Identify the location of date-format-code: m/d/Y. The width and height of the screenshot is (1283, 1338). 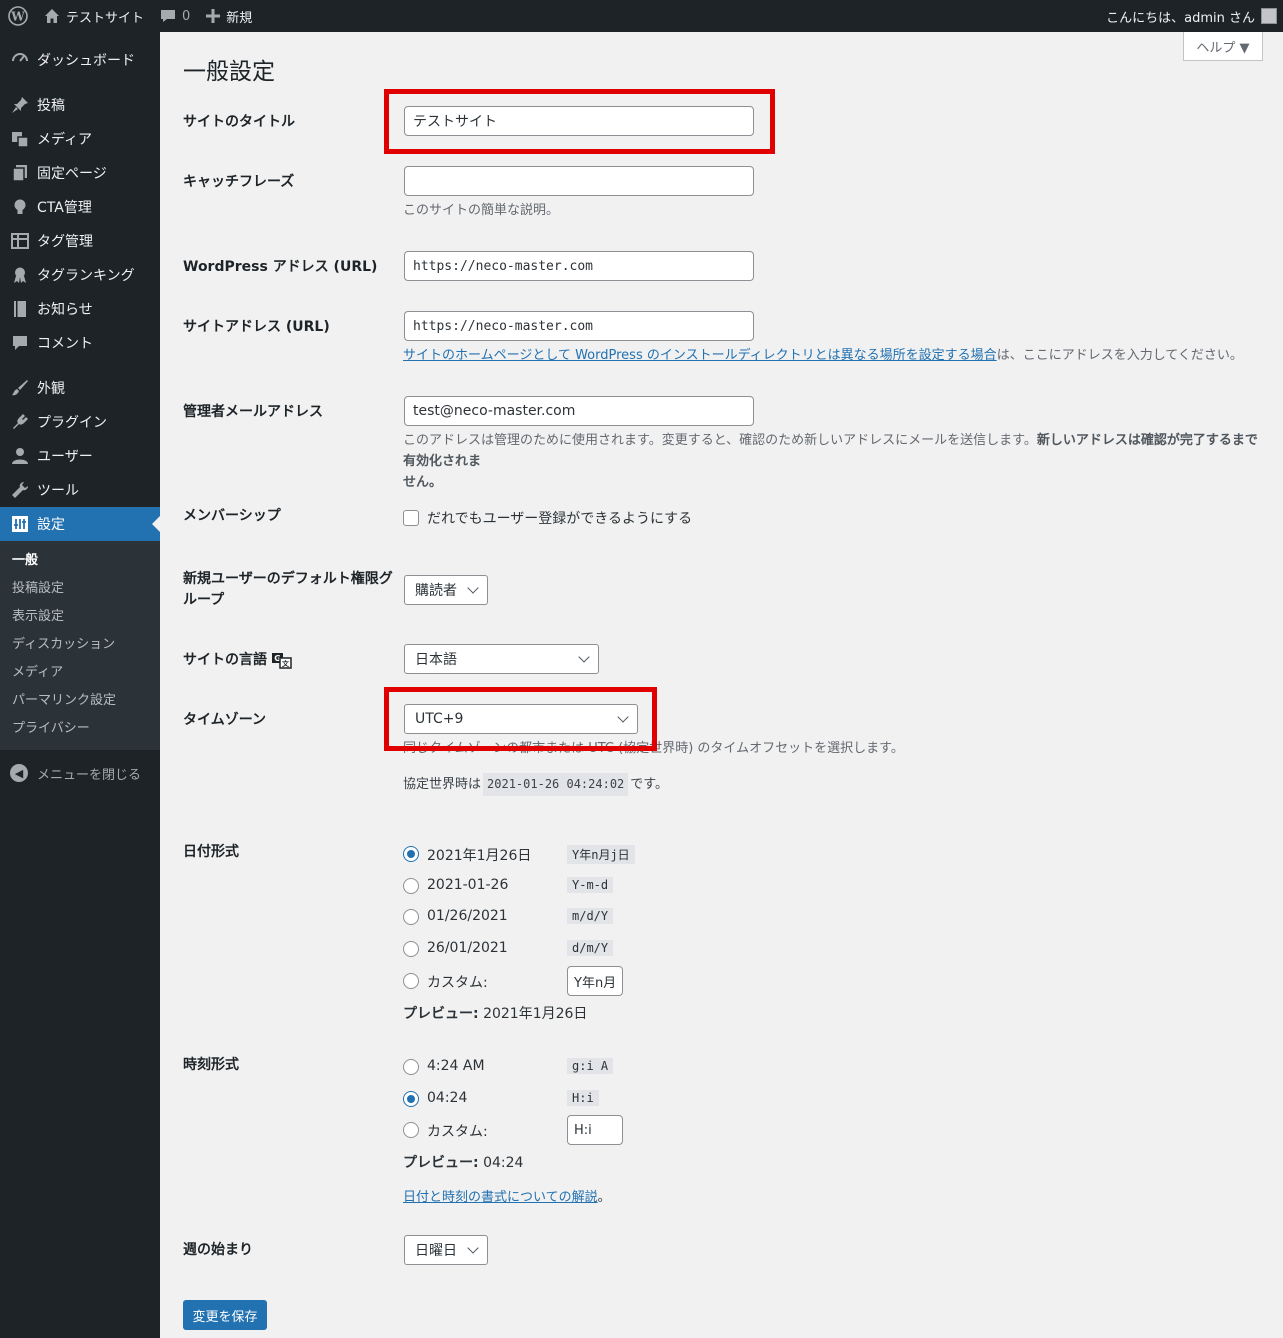
(590, 916).